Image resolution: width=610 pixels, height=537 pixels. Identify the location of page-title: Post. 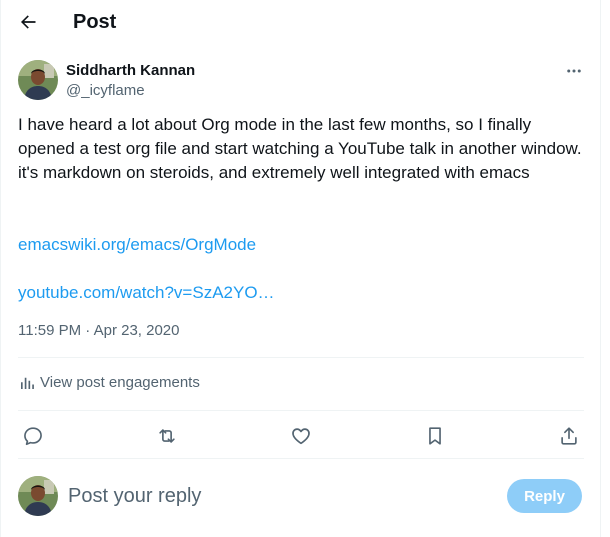
(95, 22).